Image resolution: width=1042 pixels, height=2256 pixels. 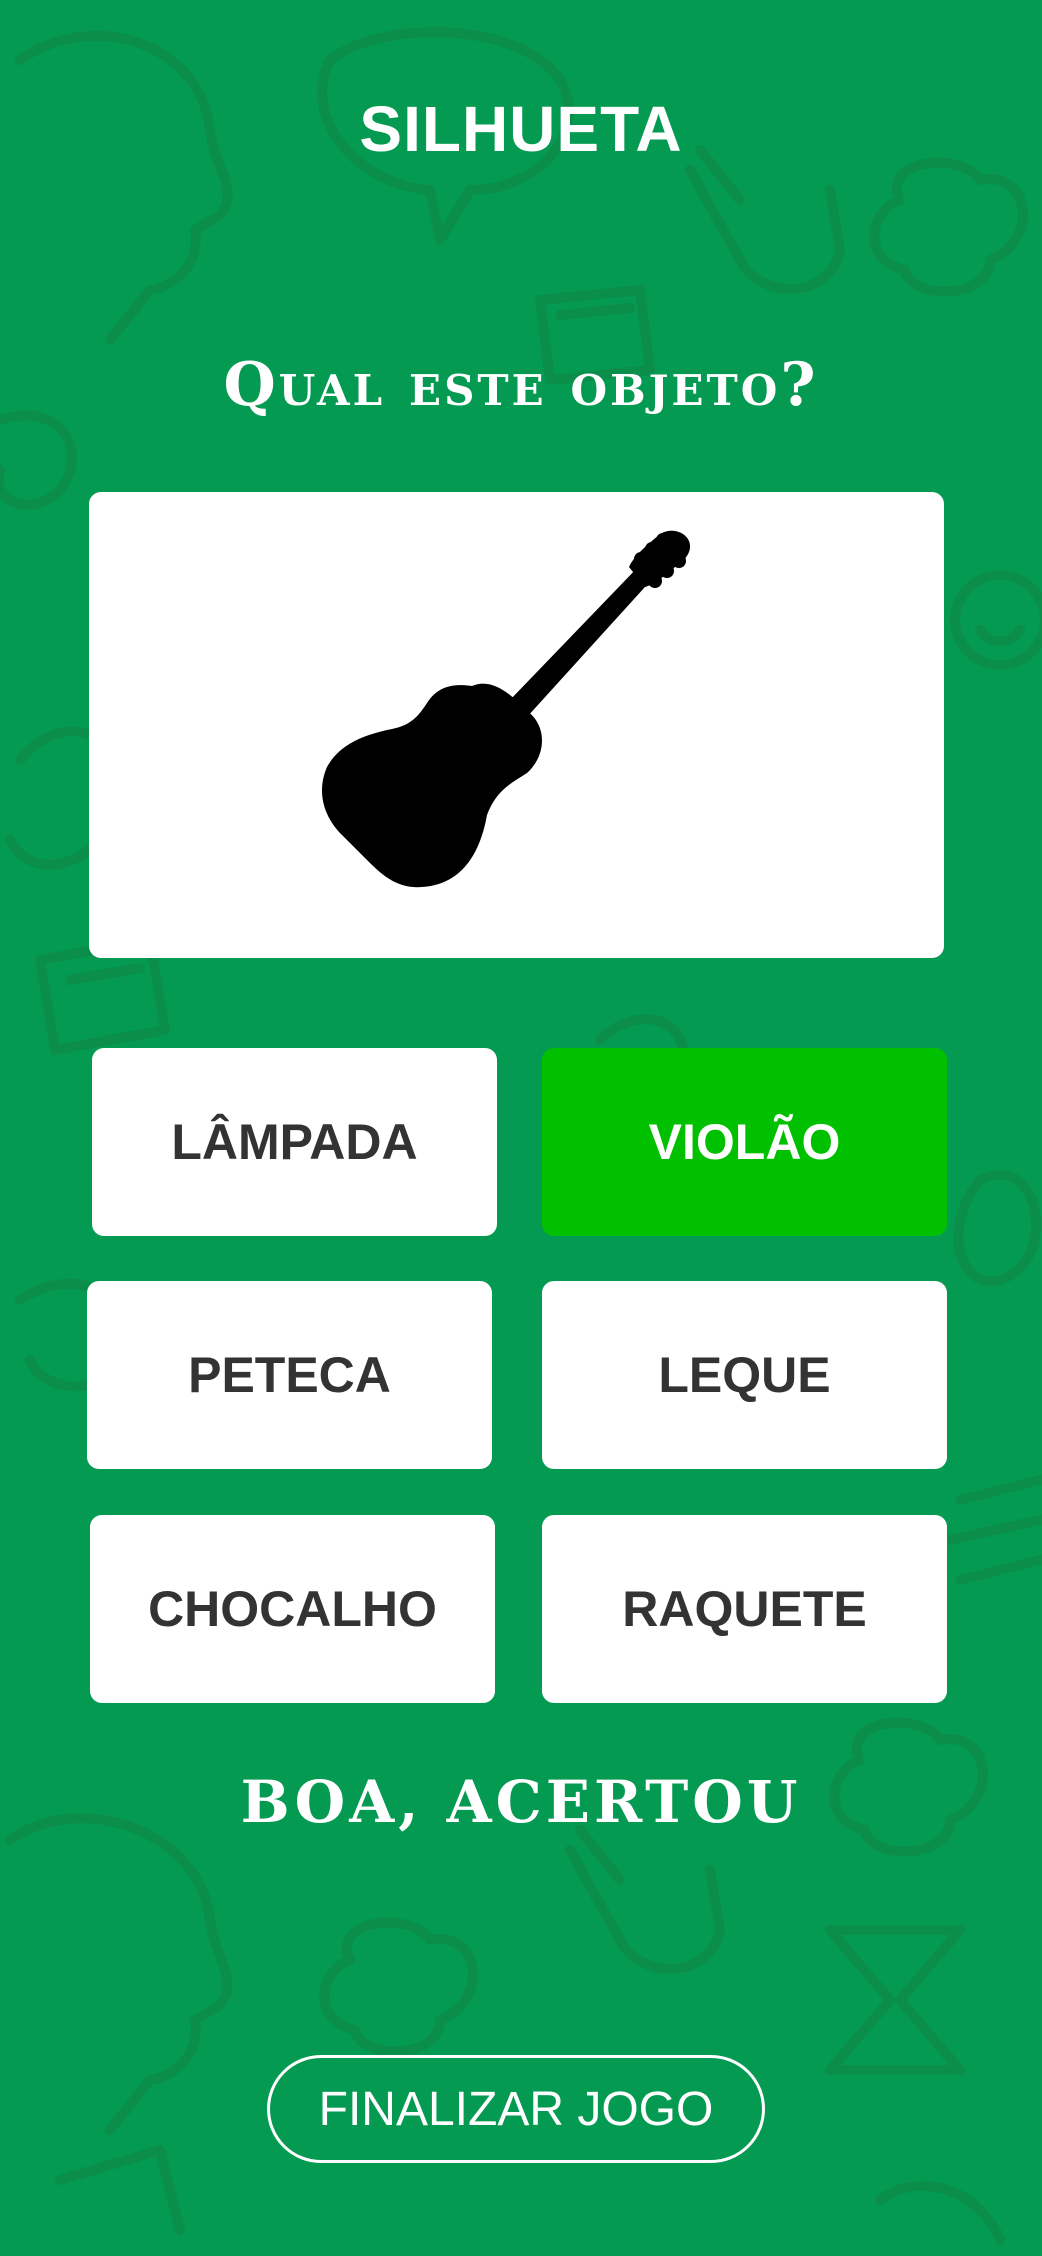 I want to click on page-title: SILHUETA, so click(x=521, y=129).